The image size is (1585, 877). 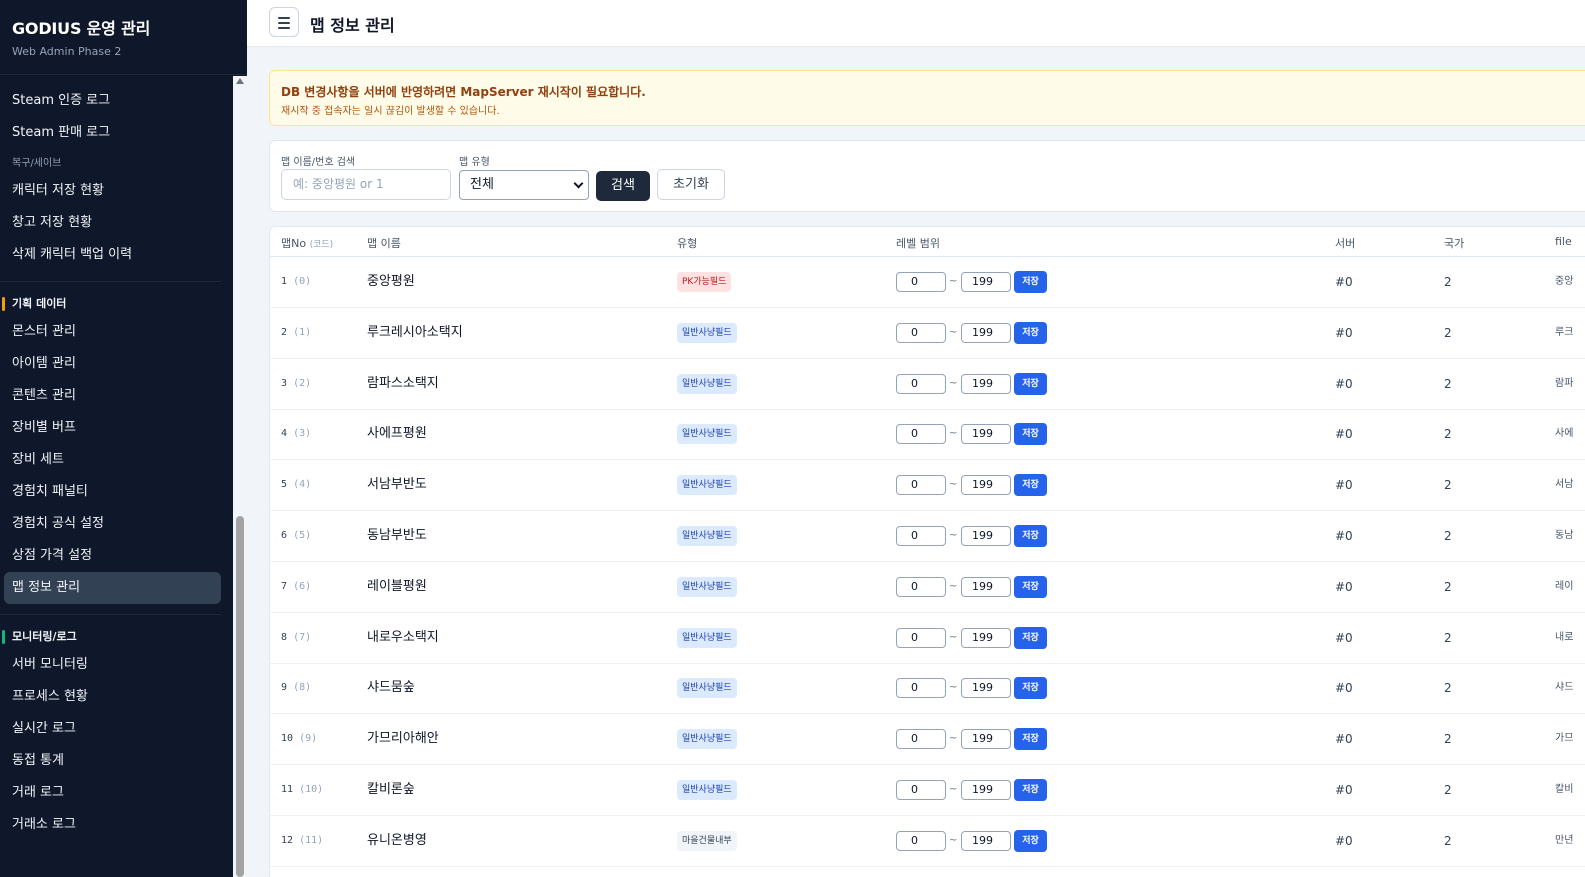 I want to click on sidebar-item-trade-log: 거래 로그, so click(x=116, y=793).